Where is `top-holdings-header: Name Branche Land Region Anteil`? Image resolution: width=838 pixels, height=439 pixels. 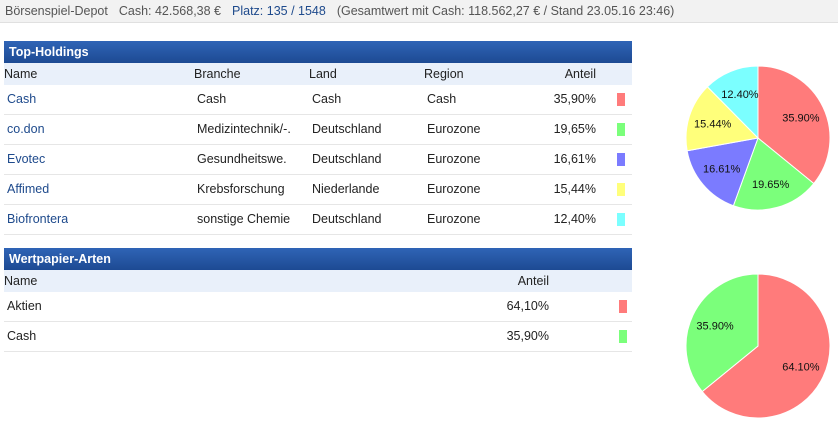
top-holdings-header: Name Branche Land Region Anteil is located at coordinates (318, 74).